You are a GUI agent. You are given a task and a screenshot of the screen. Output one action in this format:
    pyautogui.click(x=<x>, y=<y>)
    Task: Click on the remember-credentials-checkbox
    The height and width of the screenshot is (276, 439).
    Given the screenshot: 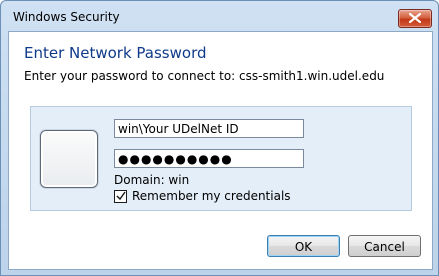 What is the action you would take?
    pyautogui.click(x=120, y=196)
    